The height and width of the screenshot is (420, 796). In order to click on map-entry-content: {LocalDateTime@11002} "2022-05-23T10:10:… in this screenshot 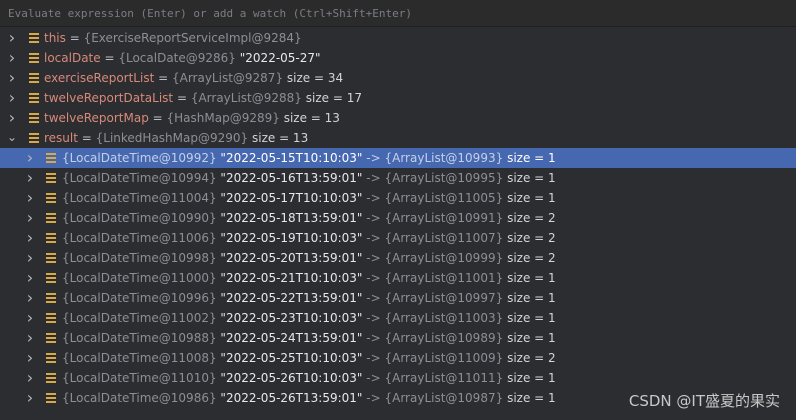, I will do `click(309, 318)`.